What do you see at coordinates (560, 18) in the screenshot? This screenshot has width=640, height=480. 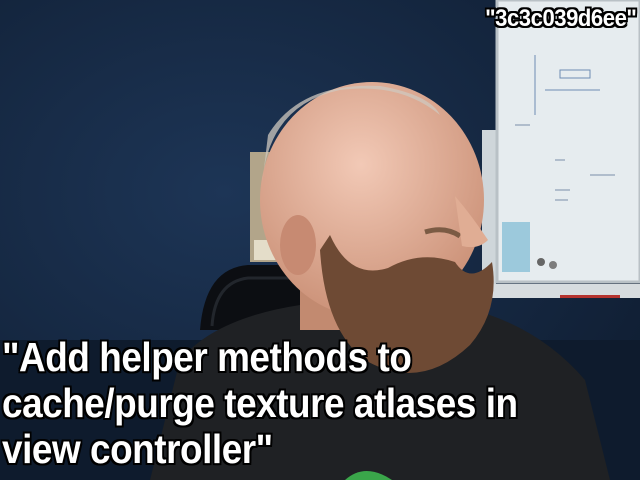 I see `commit-hash: "3c3c039d6ee"` at bounding box center [560, 18].